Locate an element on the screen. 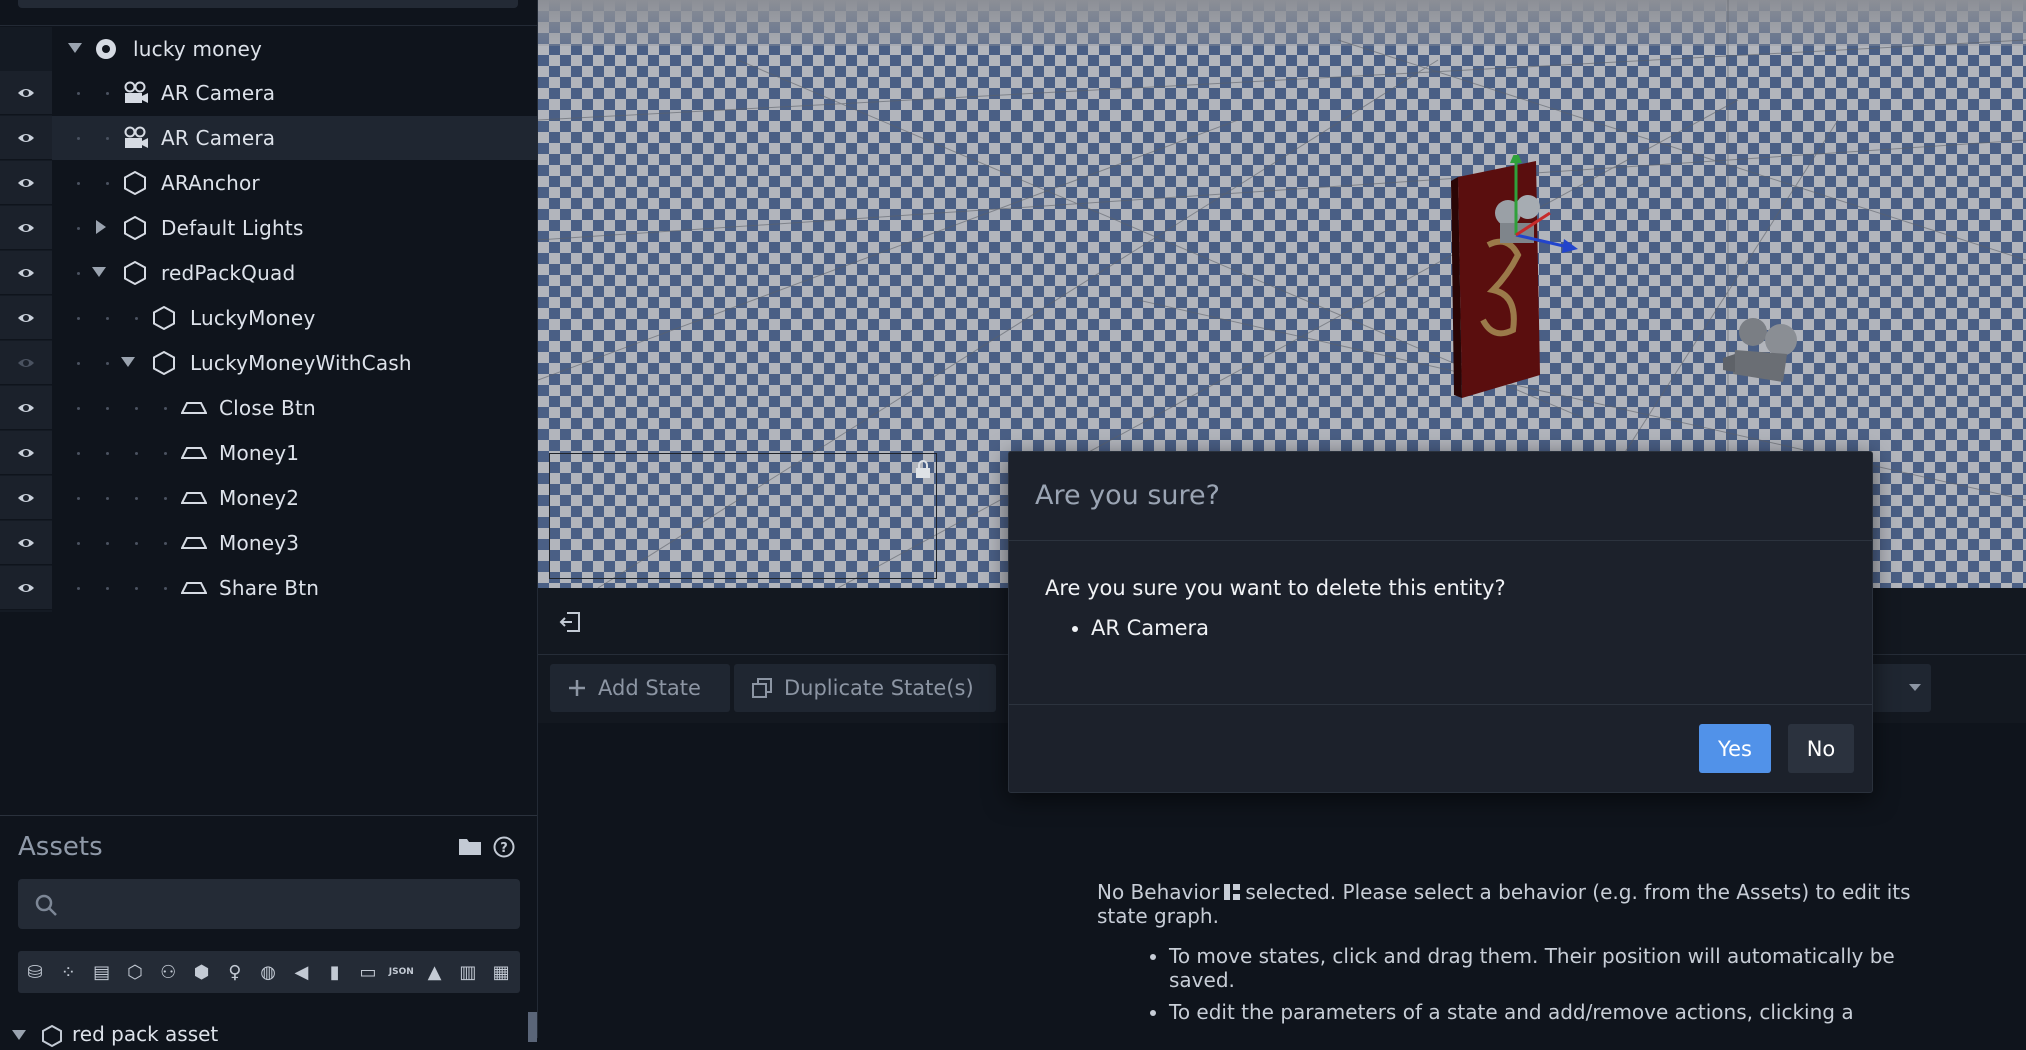  help-intro-start: No Behavior is located at coordinates (1158, 892).